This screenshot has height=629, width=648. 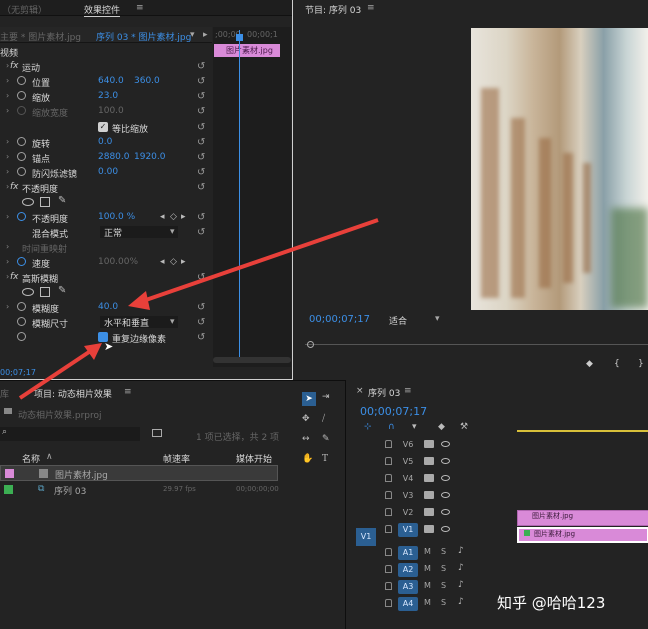 I want to click on red-arrow-repeat-edge, so click(x=56, y=374).